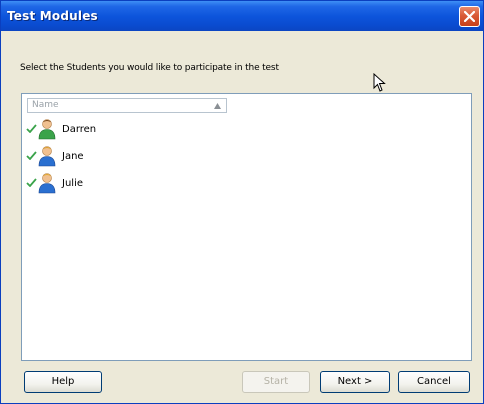  I want to click on name-column-label: Name, so click(45, 105).